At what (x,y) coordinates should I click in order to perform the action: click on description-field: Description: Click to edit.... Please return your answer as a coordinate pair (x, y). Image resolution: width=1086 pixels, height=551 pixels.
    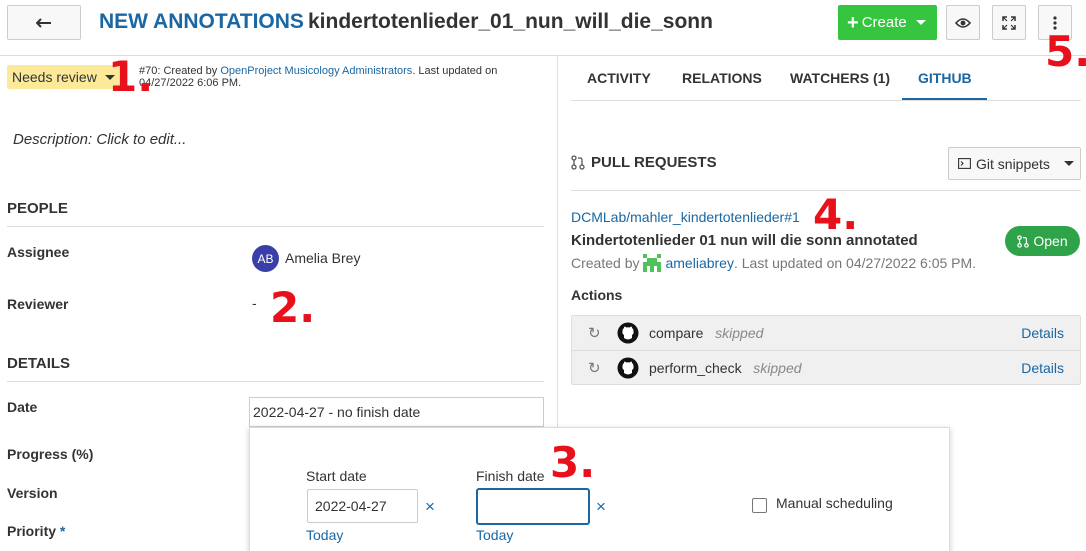
    Looking at the image, I should click on (99, 139).